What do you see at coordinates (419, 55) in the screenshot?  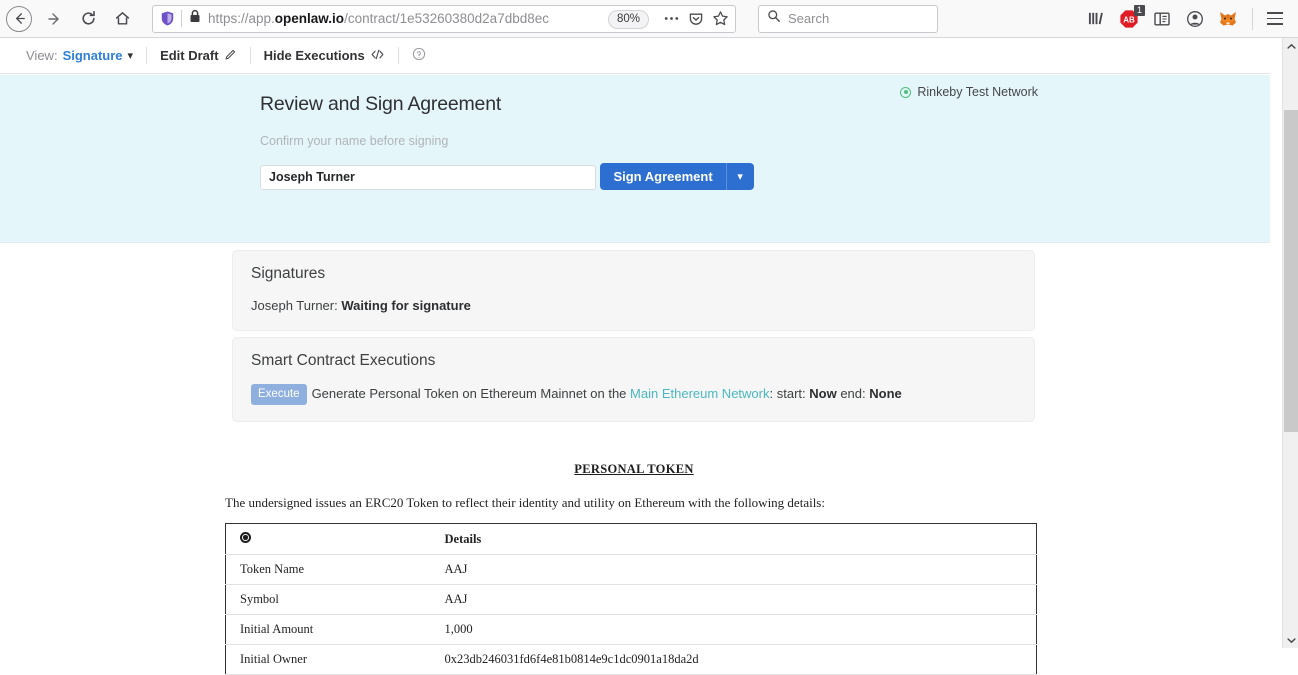 I see `help-circle-icon` at bounding box center [419, 55].